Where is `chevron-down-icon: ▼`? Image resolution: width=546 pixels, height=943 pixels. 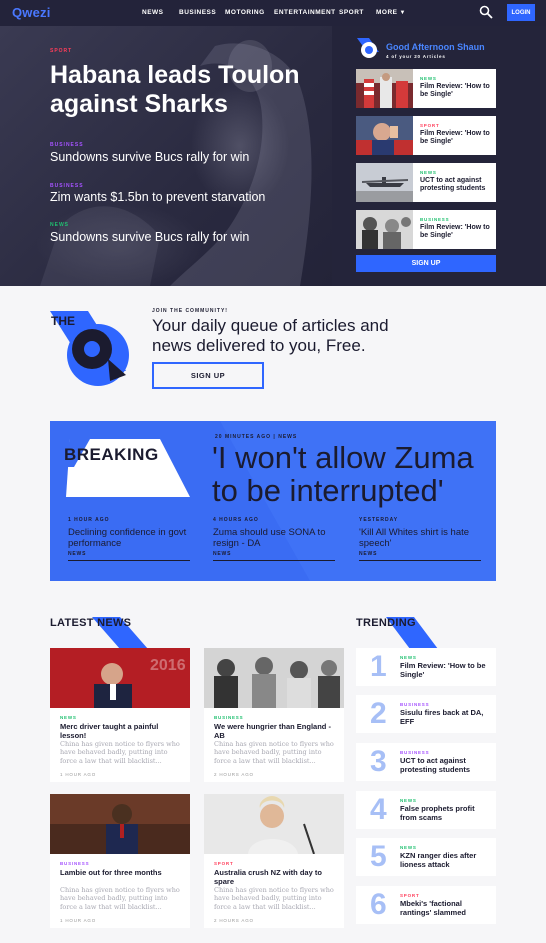
chevron-down-icon: ▼ is located at coordinates (402, 13).